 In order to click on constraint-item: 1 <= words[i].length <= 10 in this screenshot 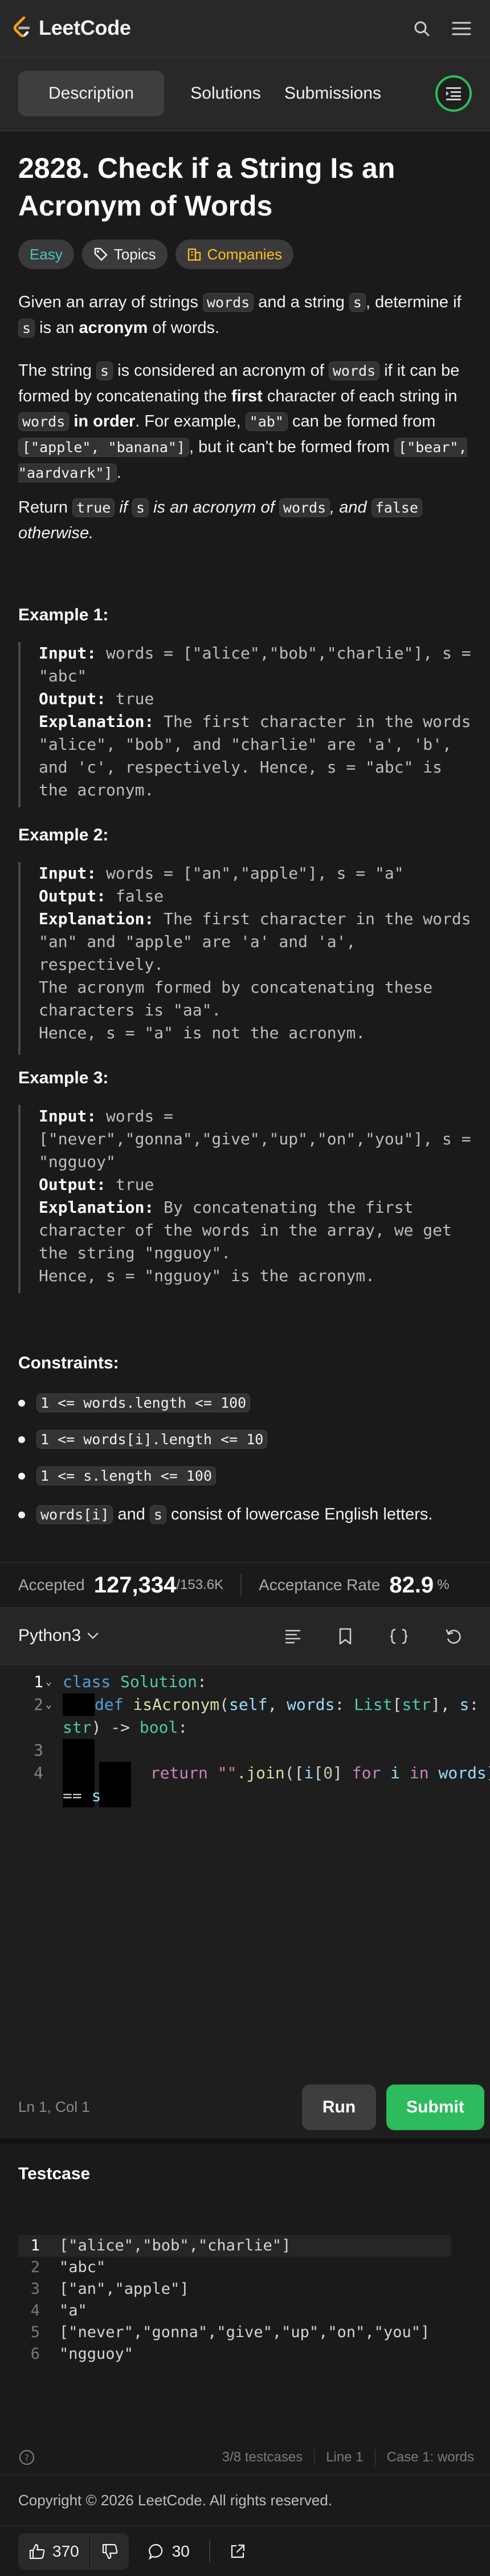, I will do `click(143, 1439)`.